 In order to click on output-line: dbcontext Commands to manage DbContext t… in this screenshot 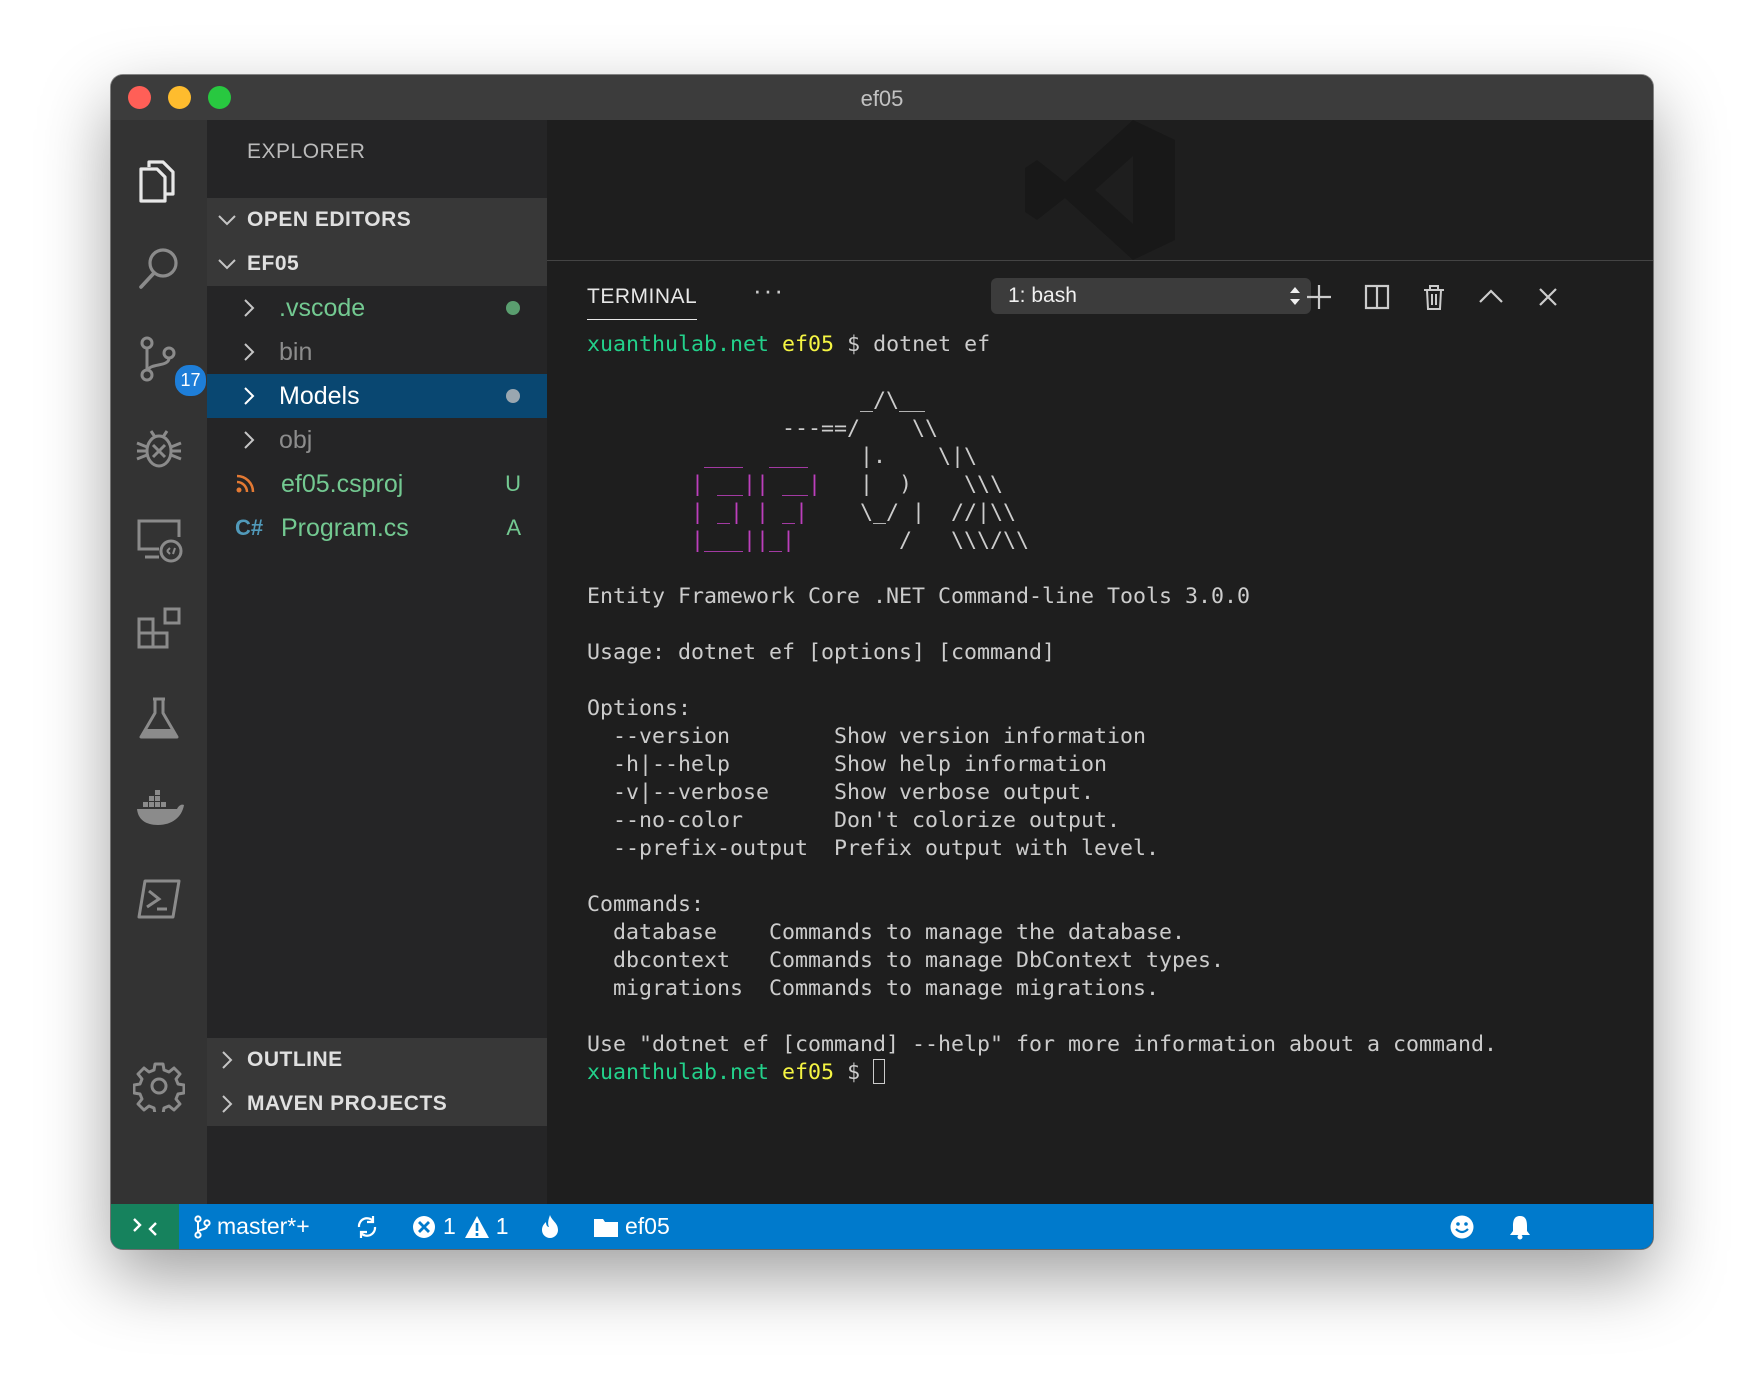, I will do `click(906, 960)`.